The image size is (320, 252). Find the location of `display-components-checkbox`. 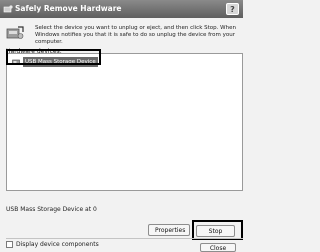

display-components-checkbox is located at coordinates (9, 244).